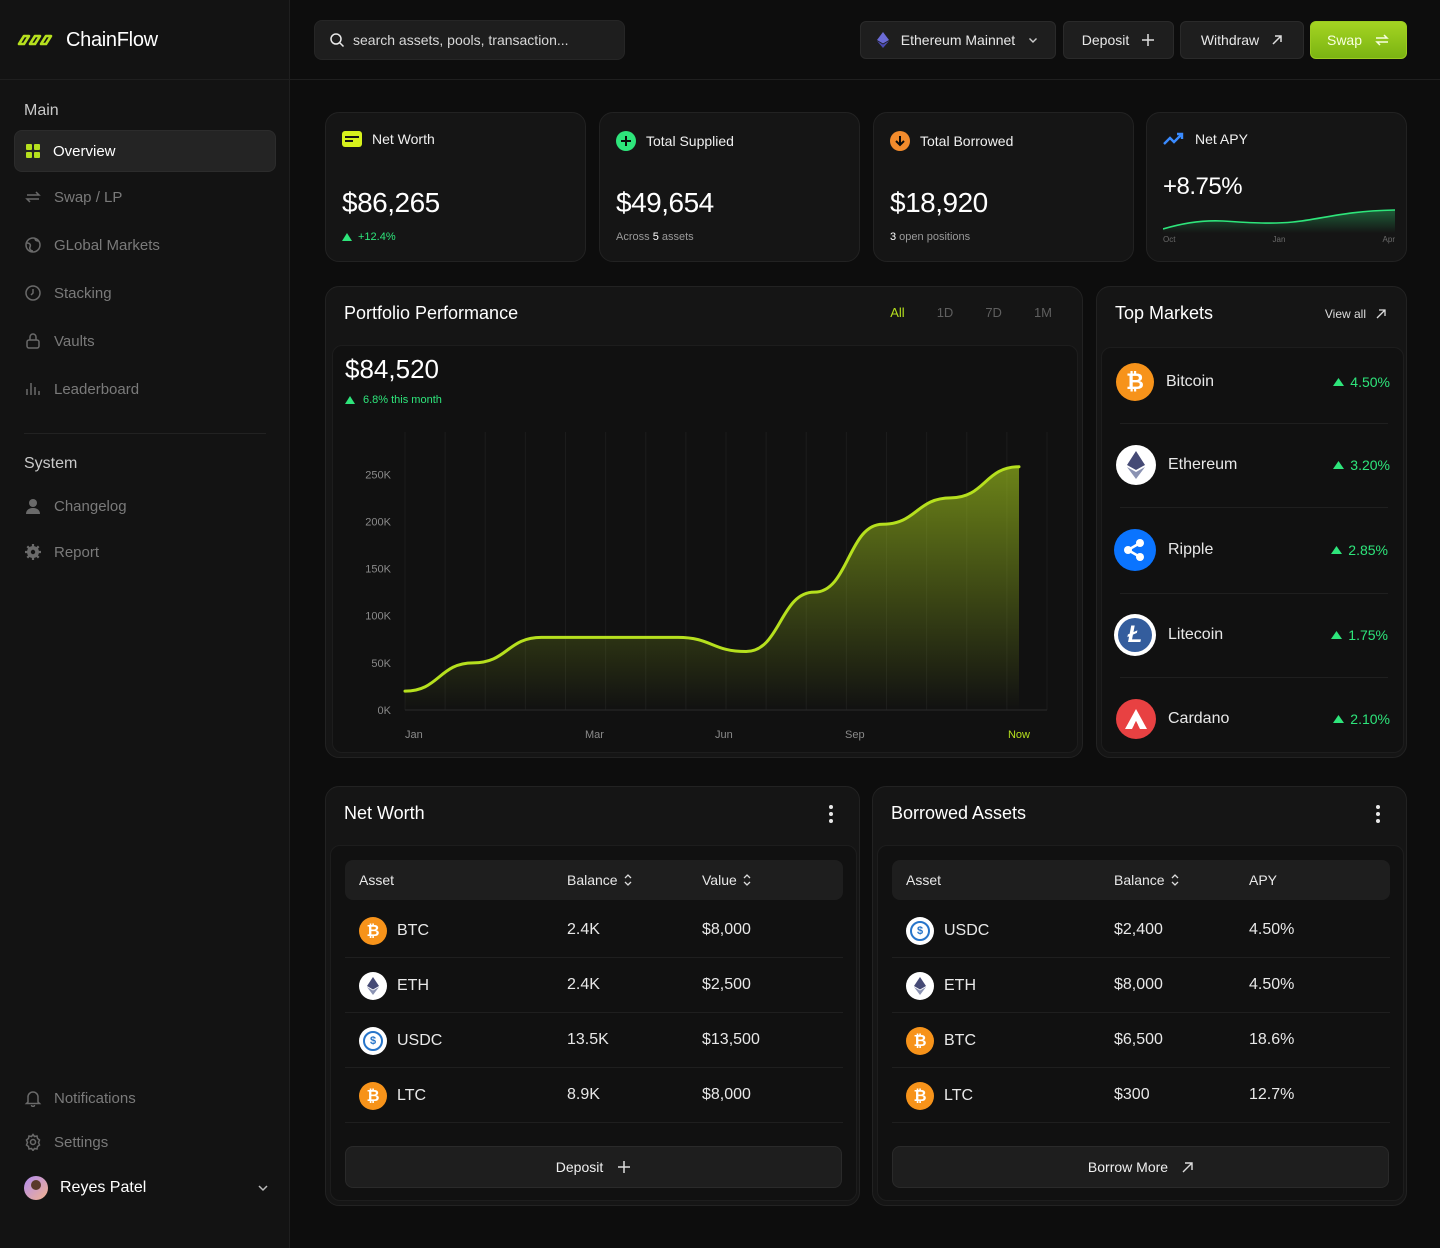 The image size is (1440, 1248). Describe the element at coordinates (1253, 465) in the screenshot. I see `market-row-ethereum: Ethereum 3.20%` at that location.